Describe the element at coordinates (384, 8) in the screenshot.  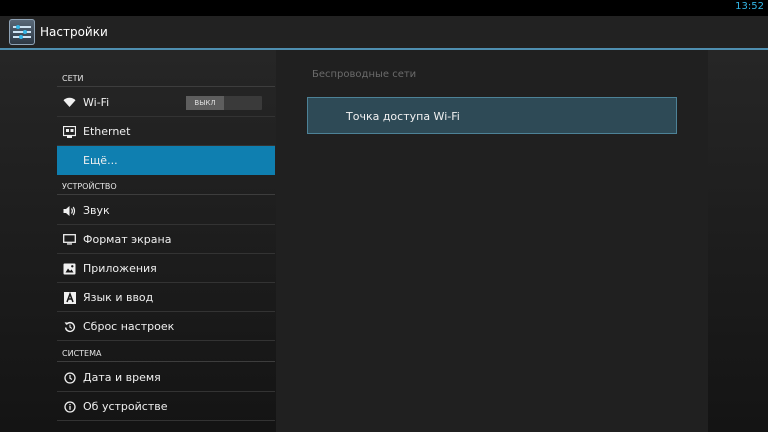
I see `status-bar: 13:52` at that location.